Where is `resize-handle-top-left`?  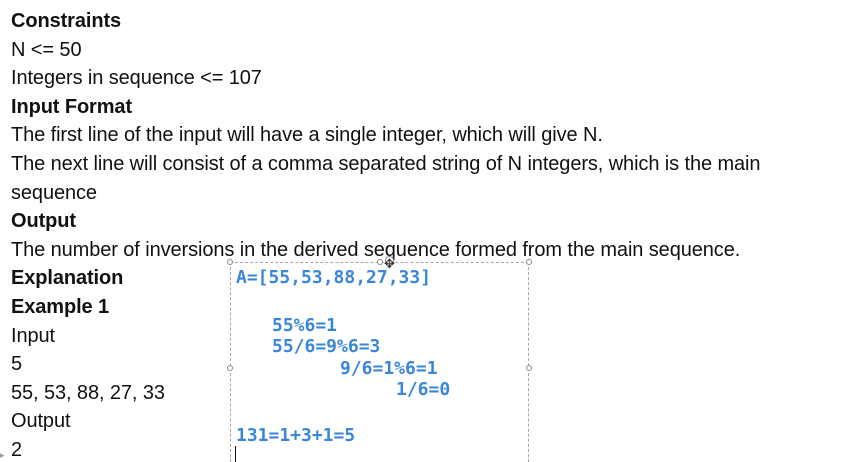 resize-handle-top-left is located at coordinates (230, 262).